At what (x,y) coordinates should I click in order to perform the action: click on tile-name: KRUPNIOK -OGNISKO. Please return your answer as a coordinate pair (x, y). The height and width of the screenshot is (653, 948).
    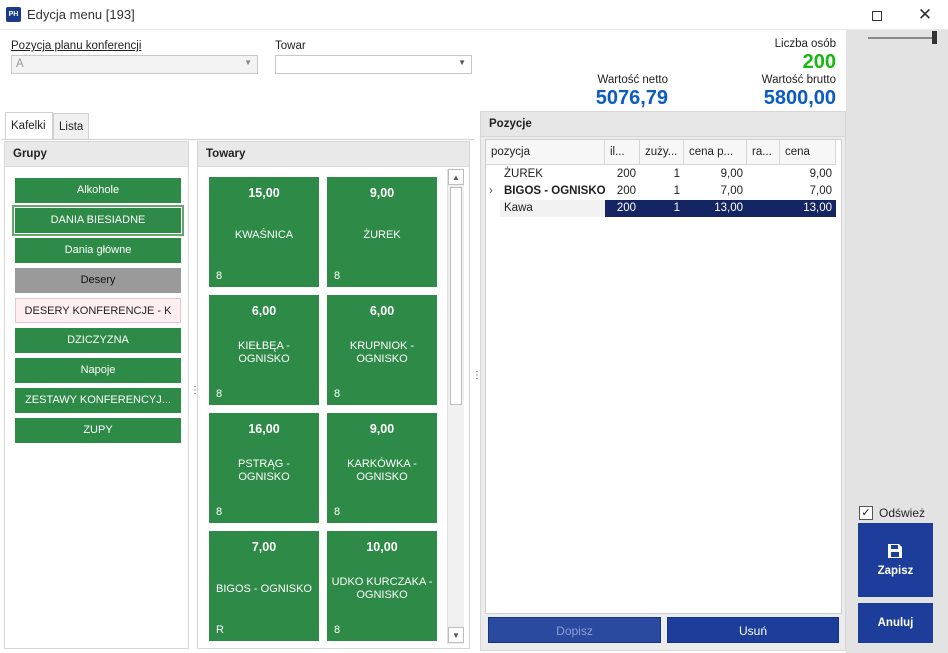
    Looking at the image, I should click on (382, 352).